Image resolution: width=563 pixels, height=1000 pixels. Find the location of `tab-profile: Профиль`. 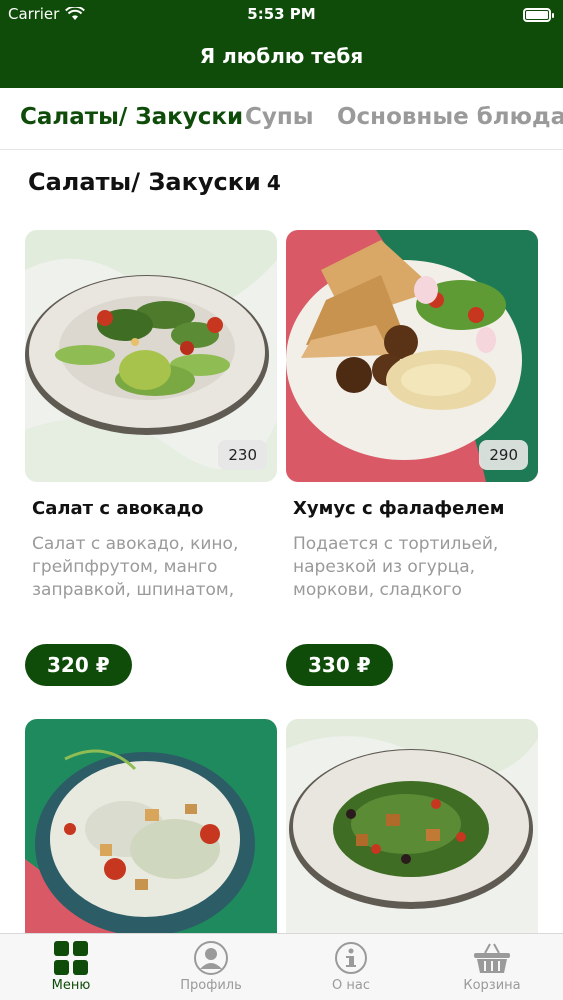

tab-profile: Профиль is located at coordinates (211, 966).